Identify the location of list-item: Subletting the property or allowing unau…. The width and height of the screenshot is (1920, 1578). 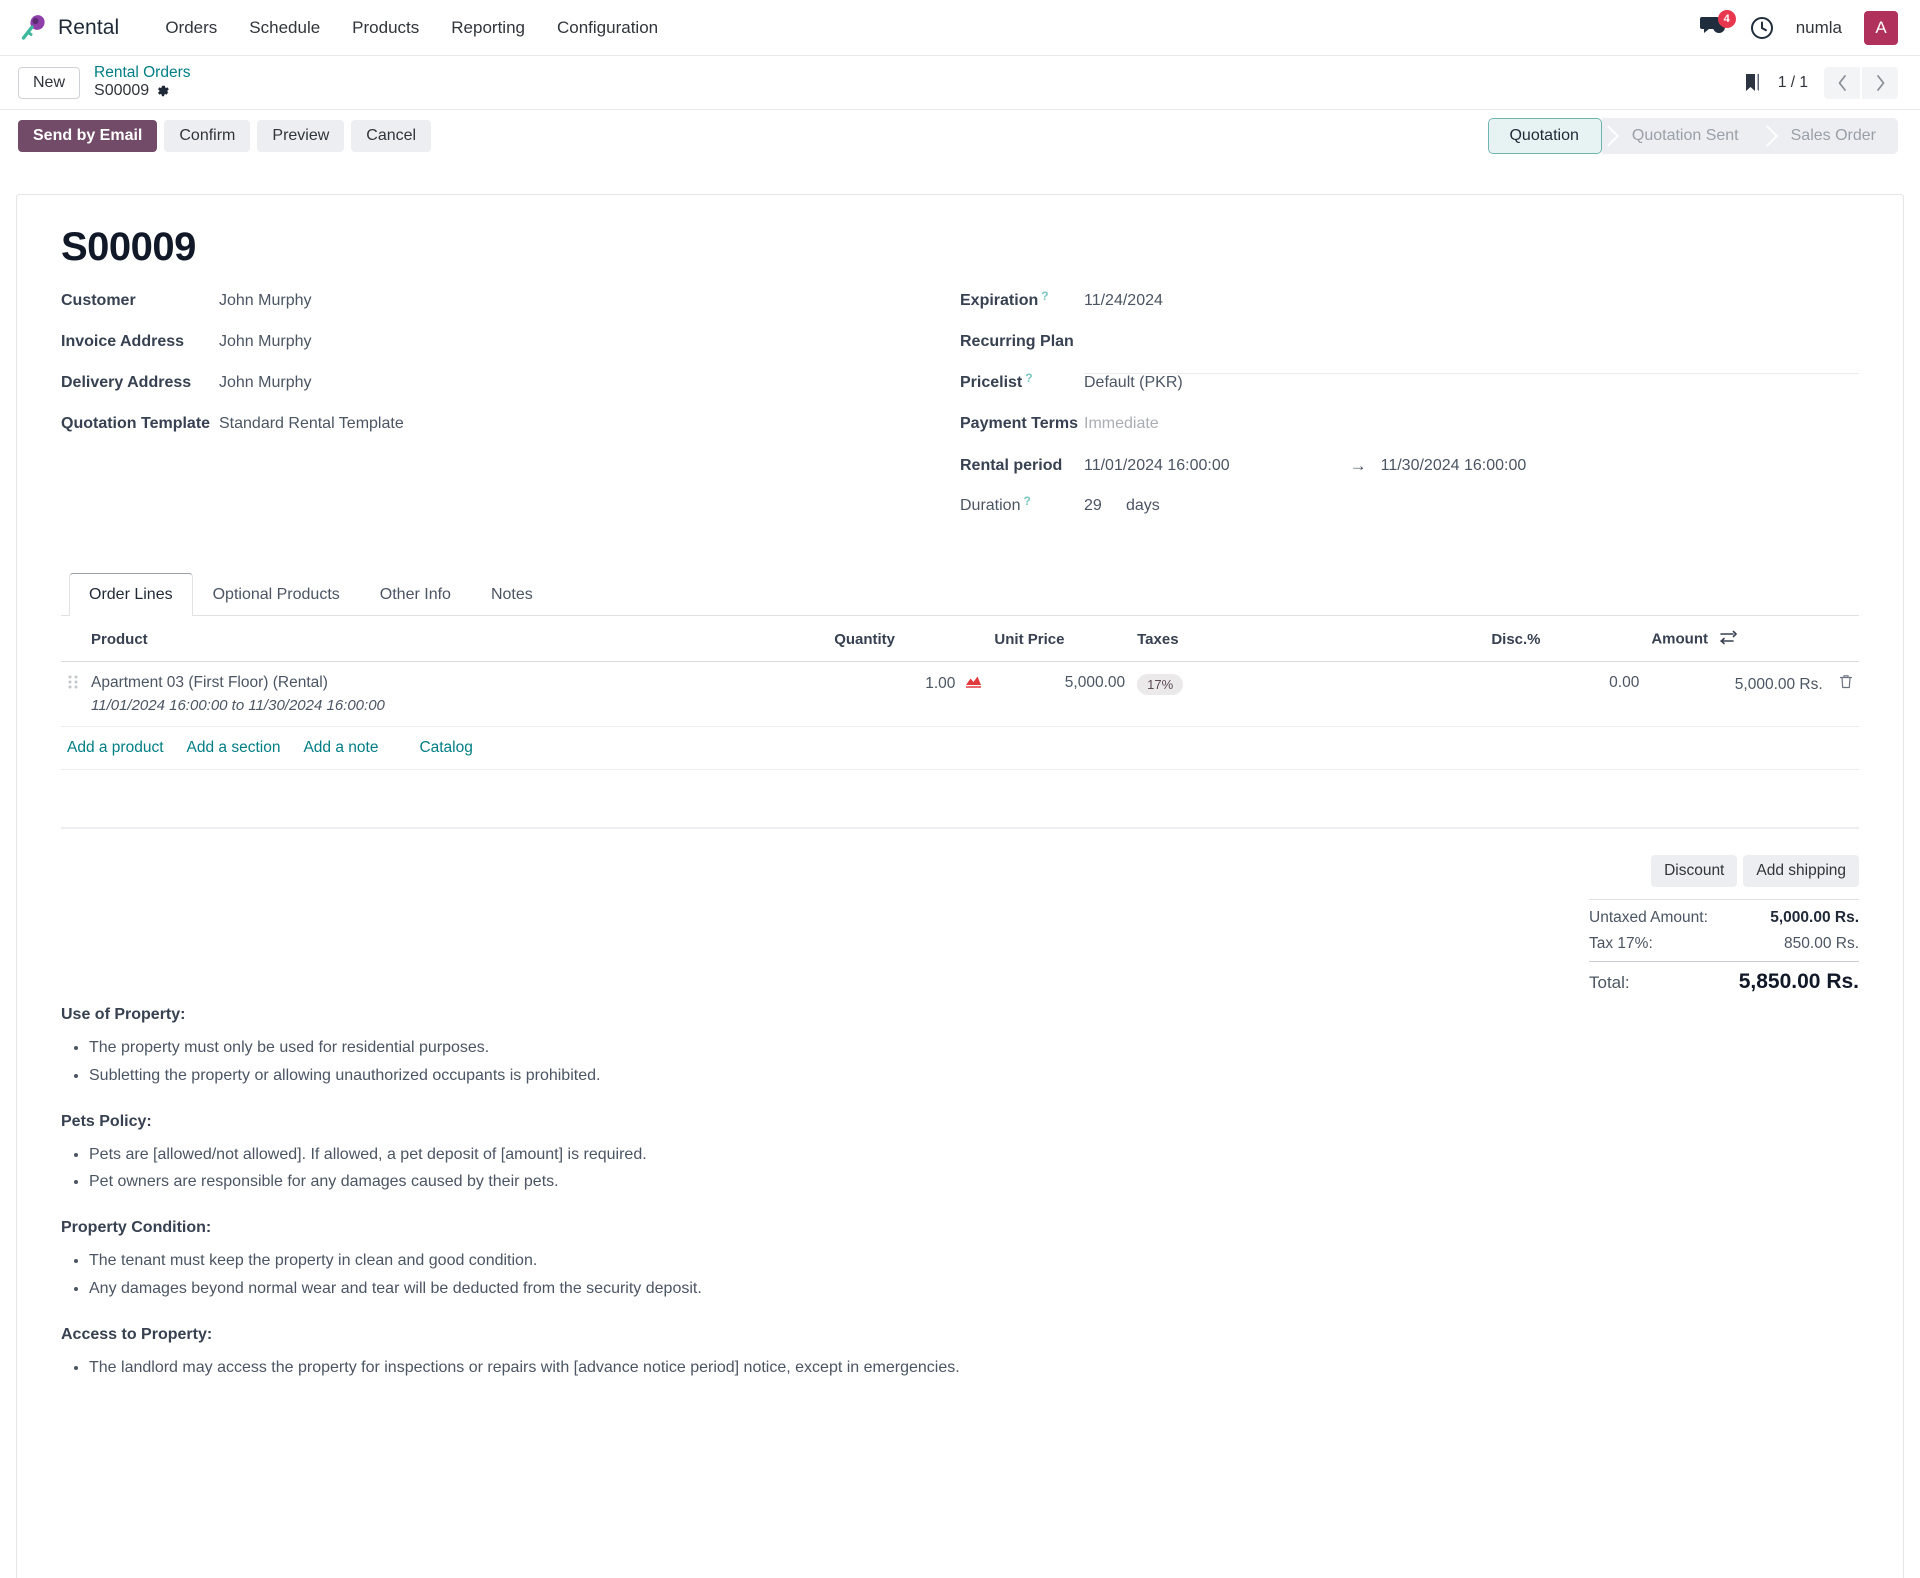
(720, 1076).